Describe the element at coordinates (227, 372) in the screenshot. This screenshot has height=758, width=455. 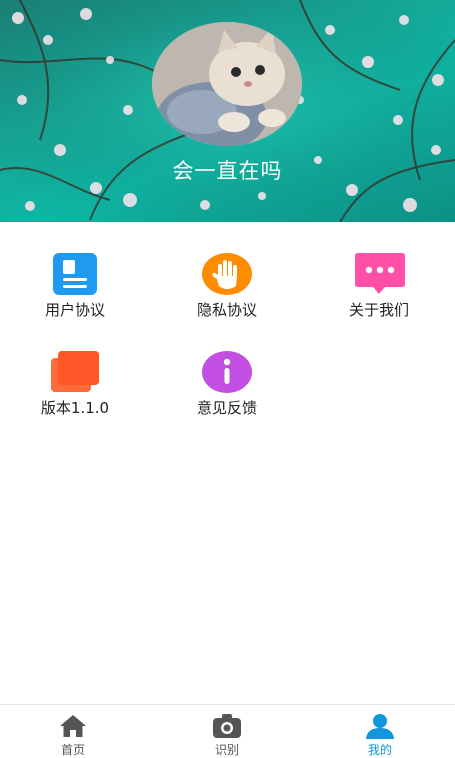
I see `info-icon` at that location.